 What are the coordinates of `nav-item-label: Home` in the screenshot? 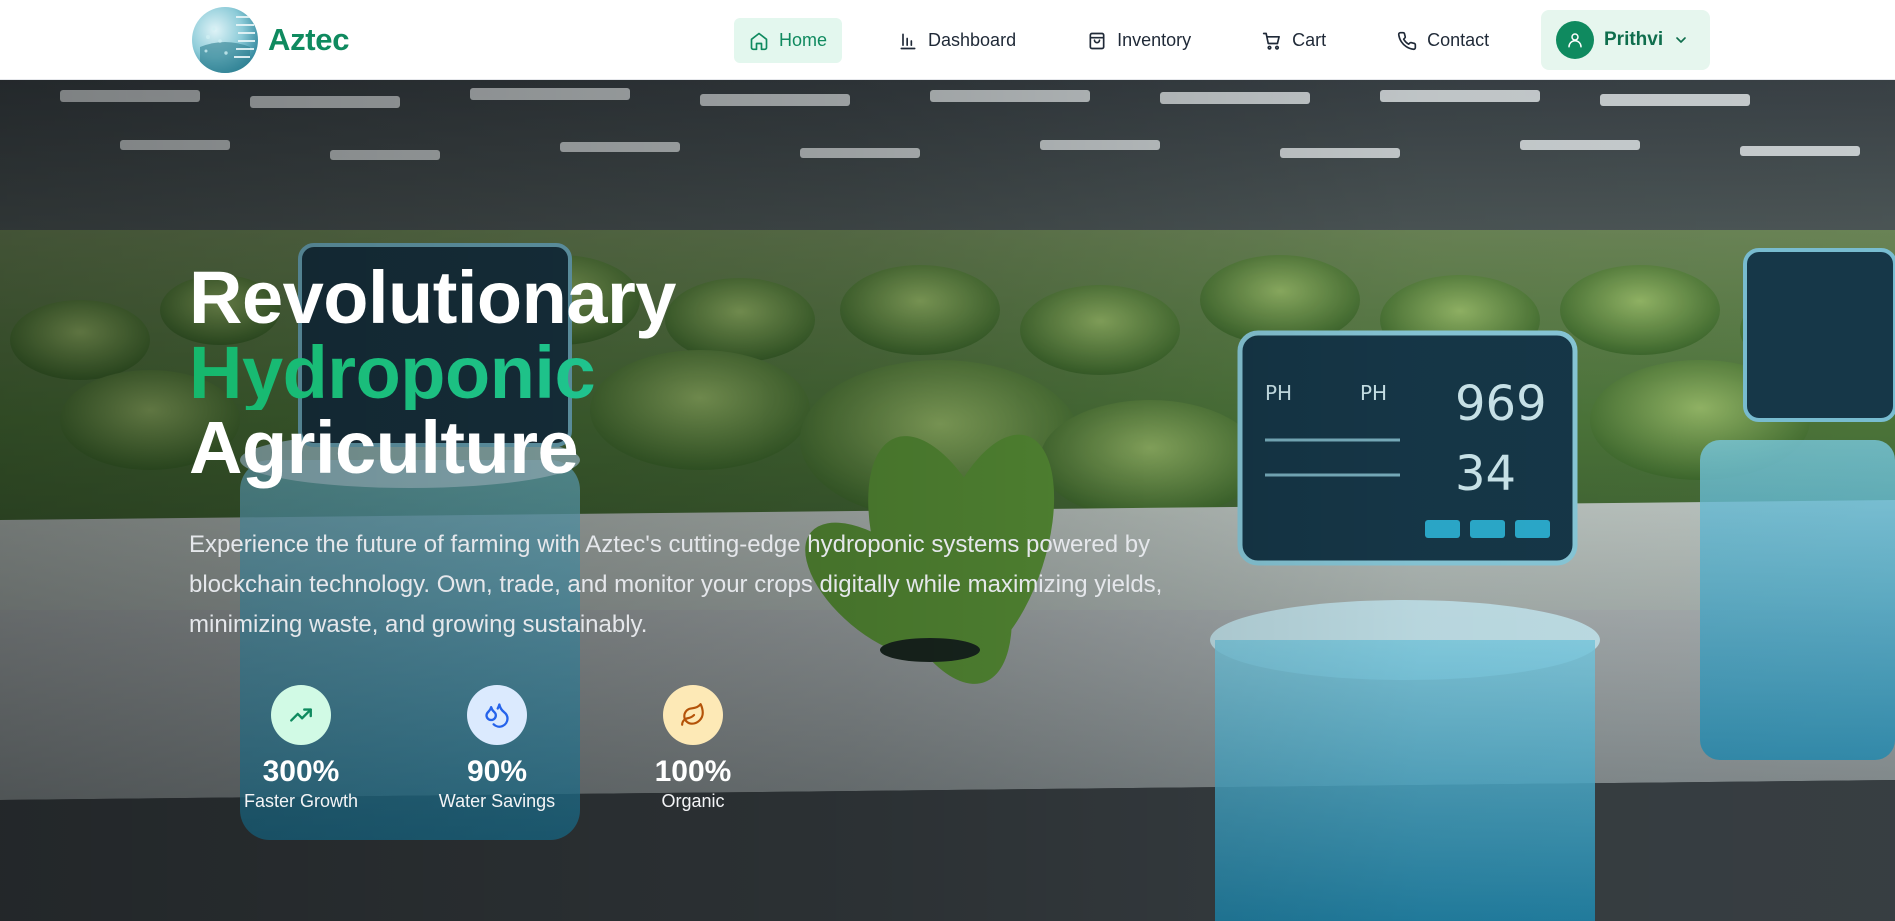 It's located at (803, 40).